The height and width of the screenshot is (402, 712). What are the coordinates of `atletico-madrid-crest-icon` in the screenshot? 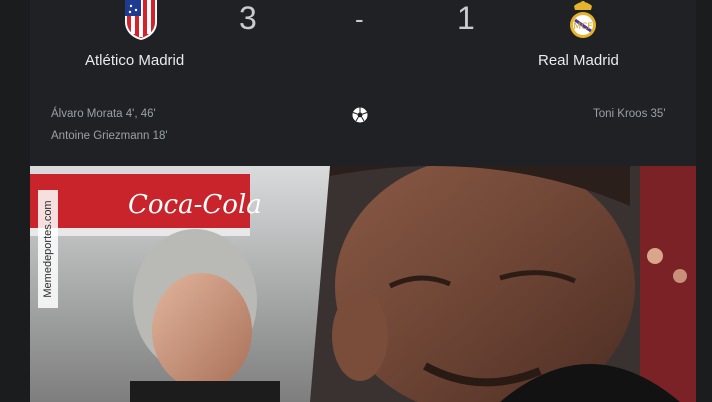 It's located at (141, 20).